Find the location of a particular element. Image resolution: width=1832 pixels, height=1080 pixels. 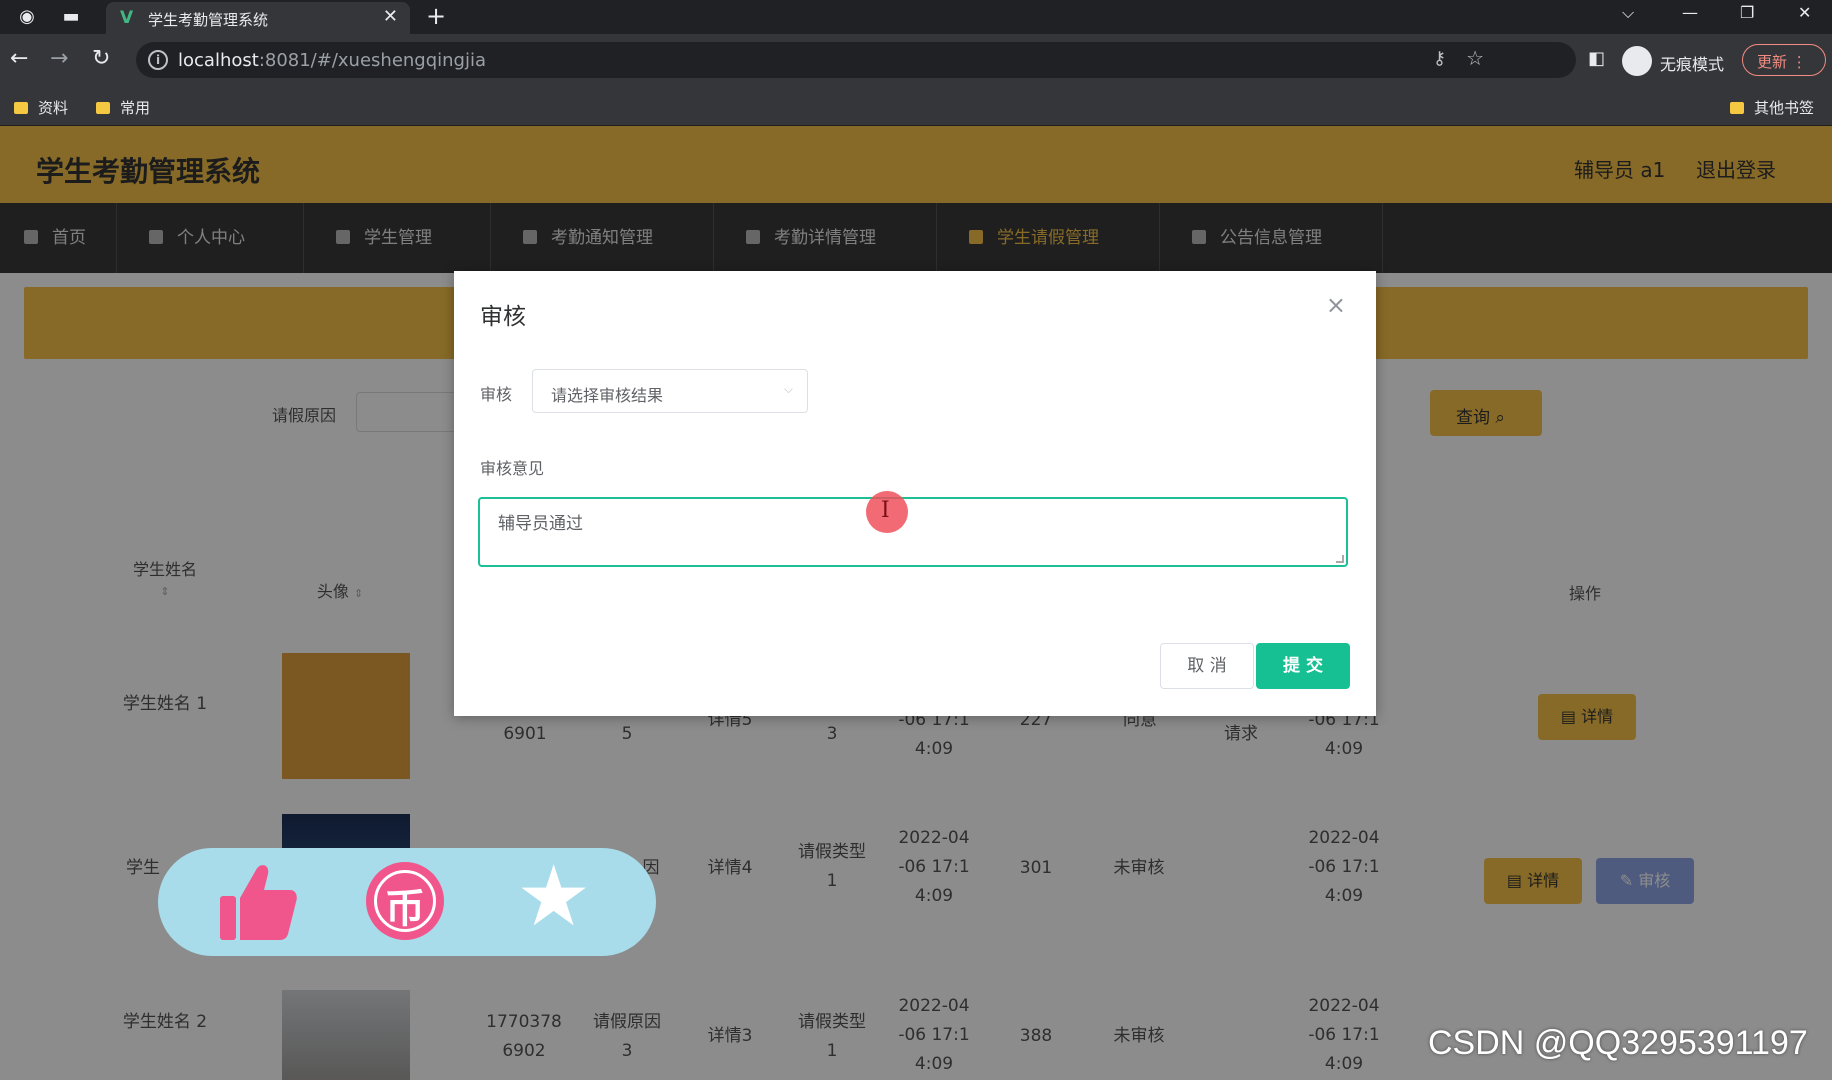

other-bookmarks: 其他书签 is located at coordinates (1772, 107).